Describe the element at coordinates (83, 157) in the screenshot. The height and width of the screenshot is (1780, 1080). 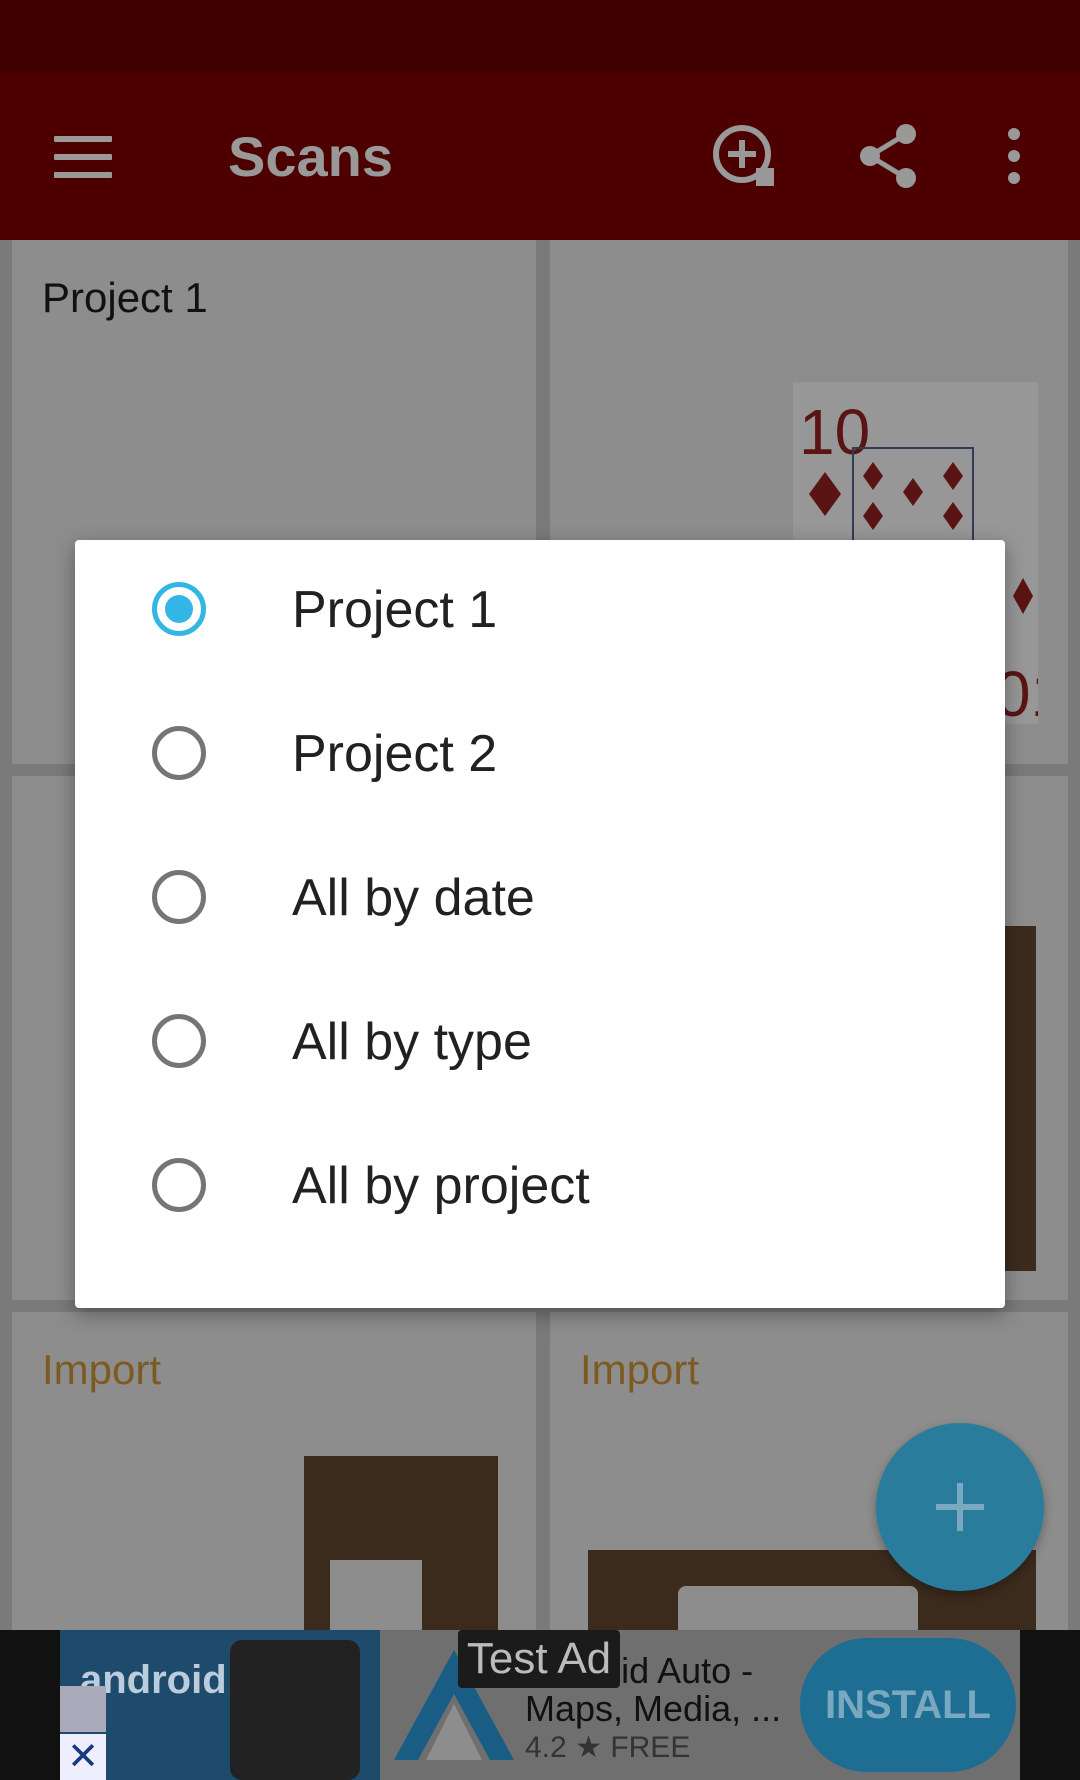
I see `hamburger-menu-icon` at that location.